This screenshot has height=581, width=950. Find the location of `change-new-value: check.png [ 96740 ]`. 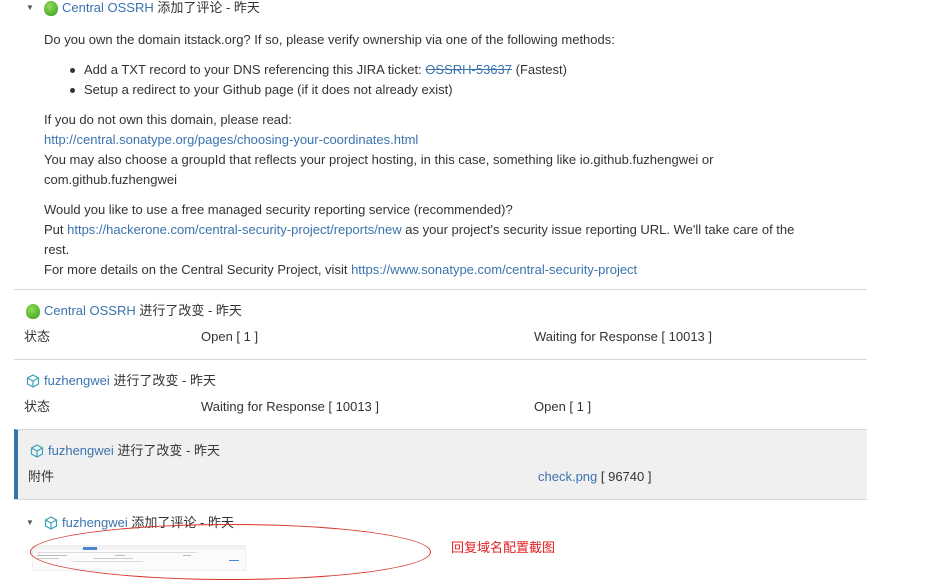

change-new-value: check.png [ 96740 ] is located at coordinates (595, 476).